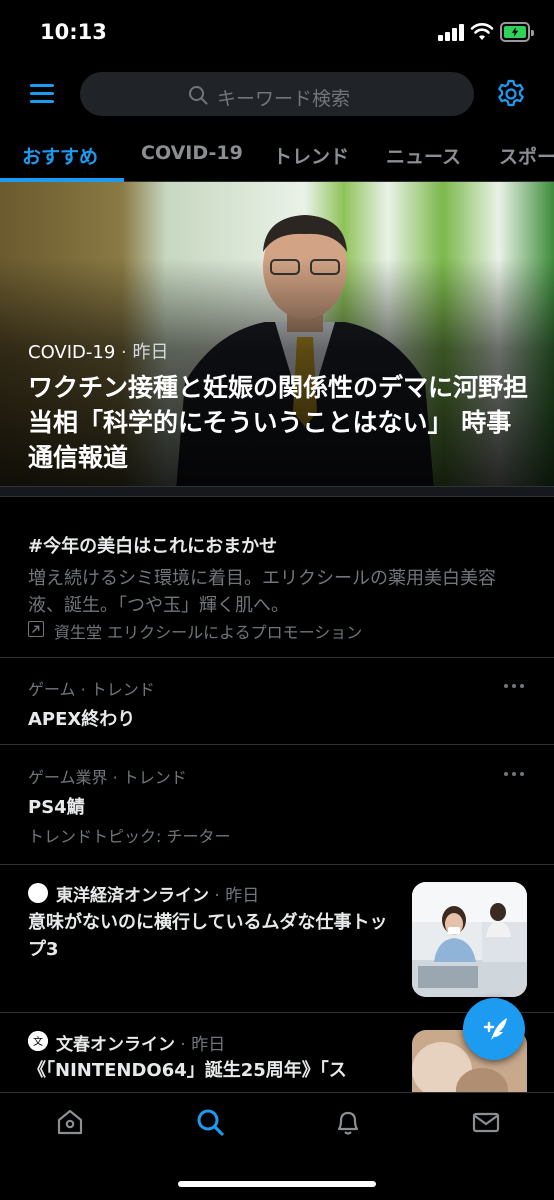 This screenshot has width=554, height=1200. What do you see at coordinates (208, 632) in the screenshot?
I see `promoted-by: 資生堂 エリクシールによるプロモーション` at bounding box center [208, 632].